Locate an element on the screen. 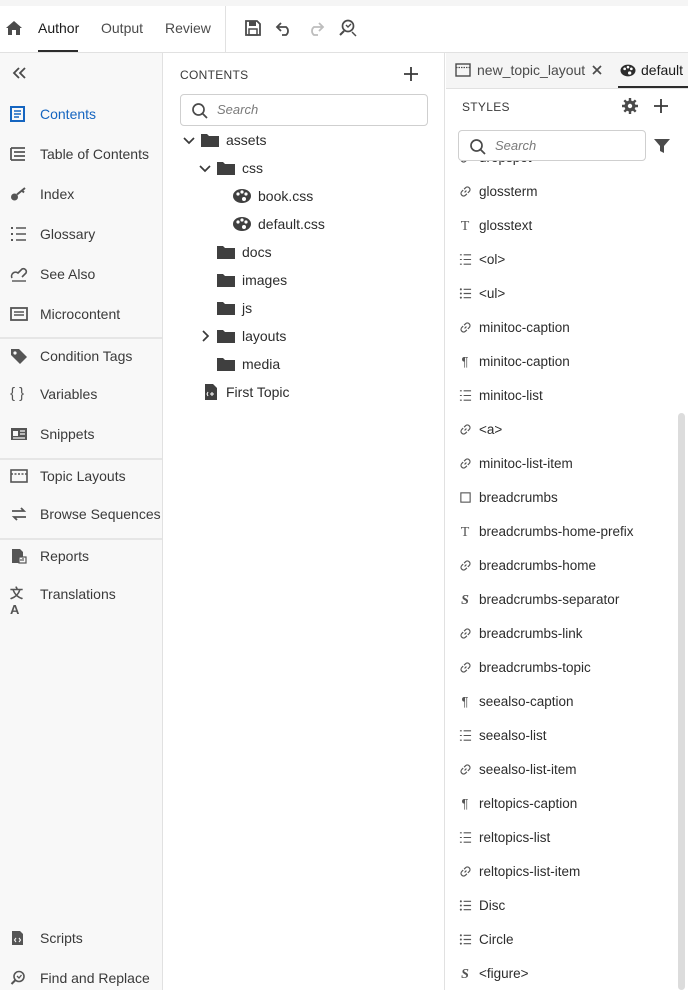 This screenshot has width=688, height=990. tree-label: media is located at coordinates (261, 364).